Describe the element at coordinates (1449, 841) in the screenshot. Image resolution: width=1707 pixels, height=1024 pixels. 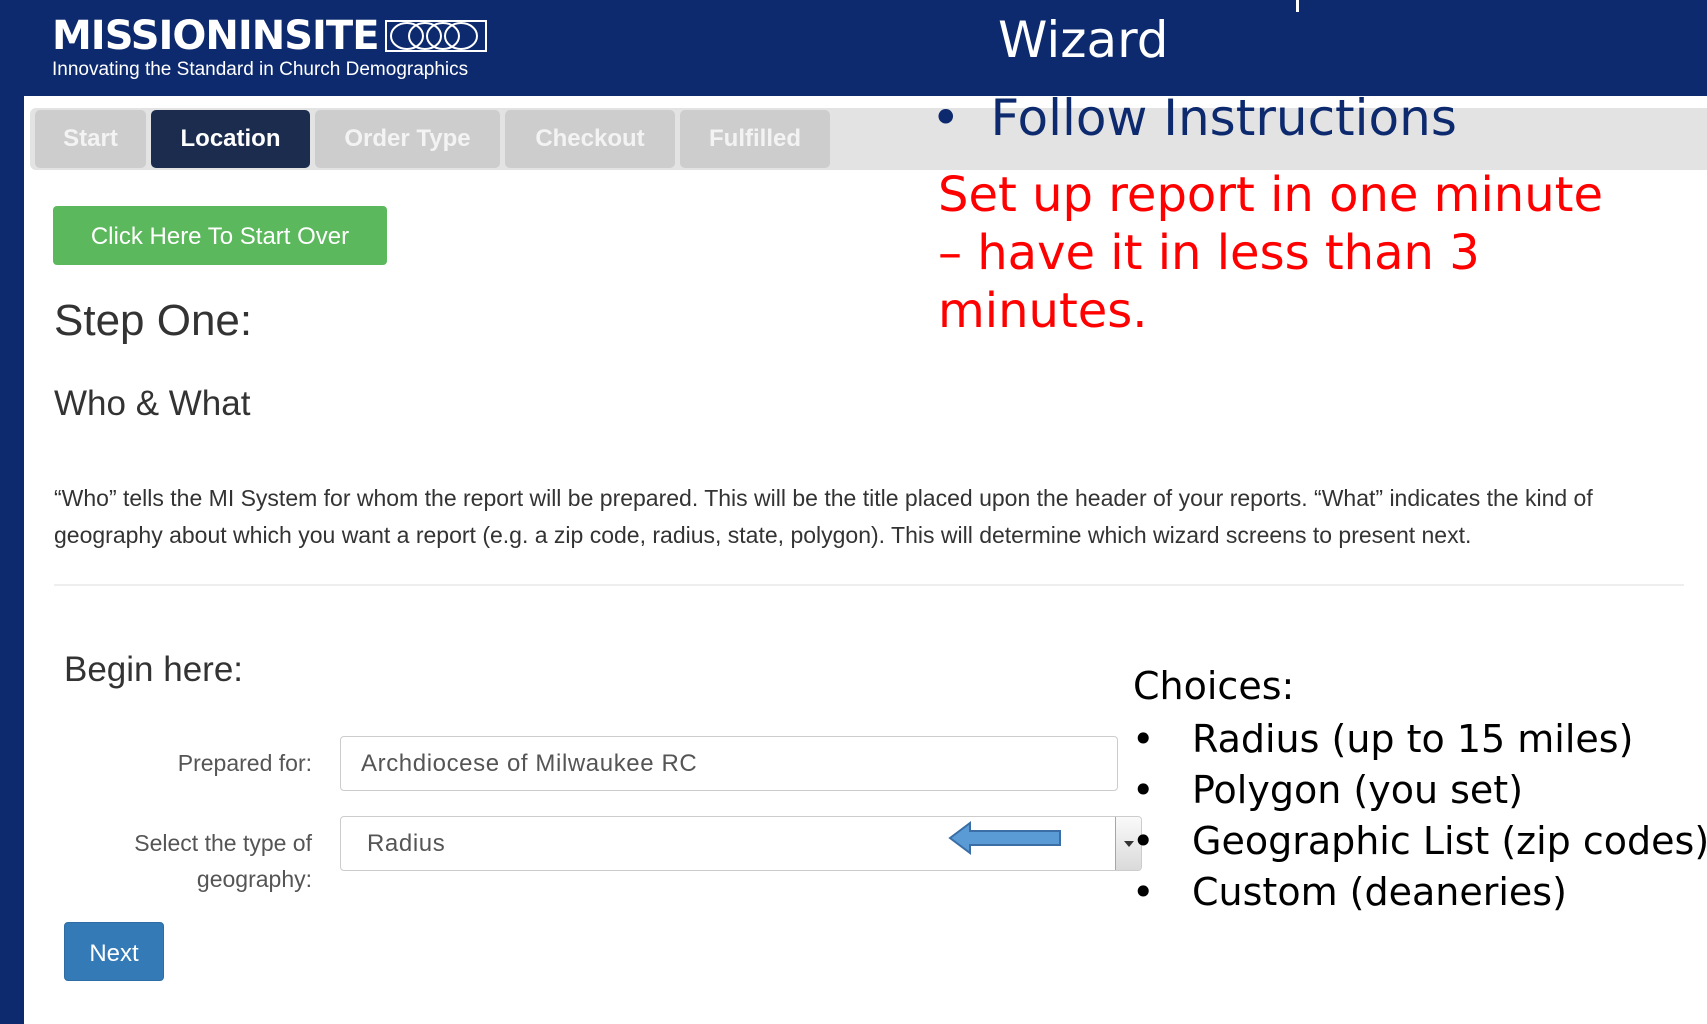
I see `choice-label: Geographic List (zip codes)` at that location.